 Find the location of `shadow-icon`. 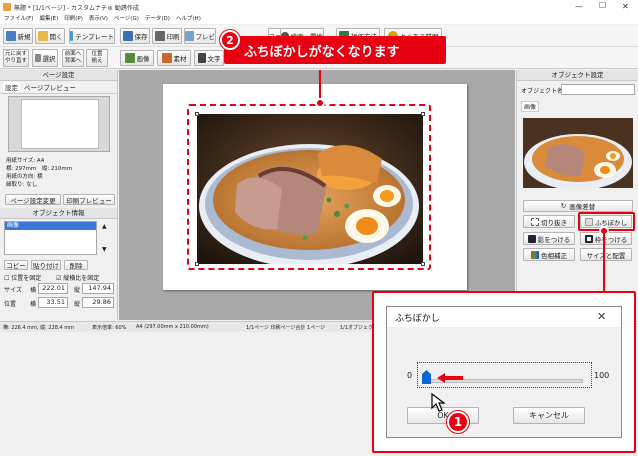

shadow-icon is located at coordinates (531, 238).